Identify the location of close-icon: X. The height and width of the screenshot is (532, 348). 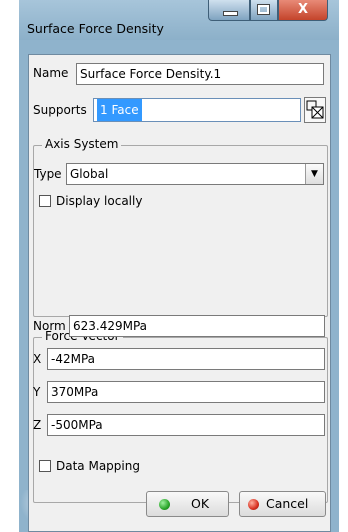
(303, 9).